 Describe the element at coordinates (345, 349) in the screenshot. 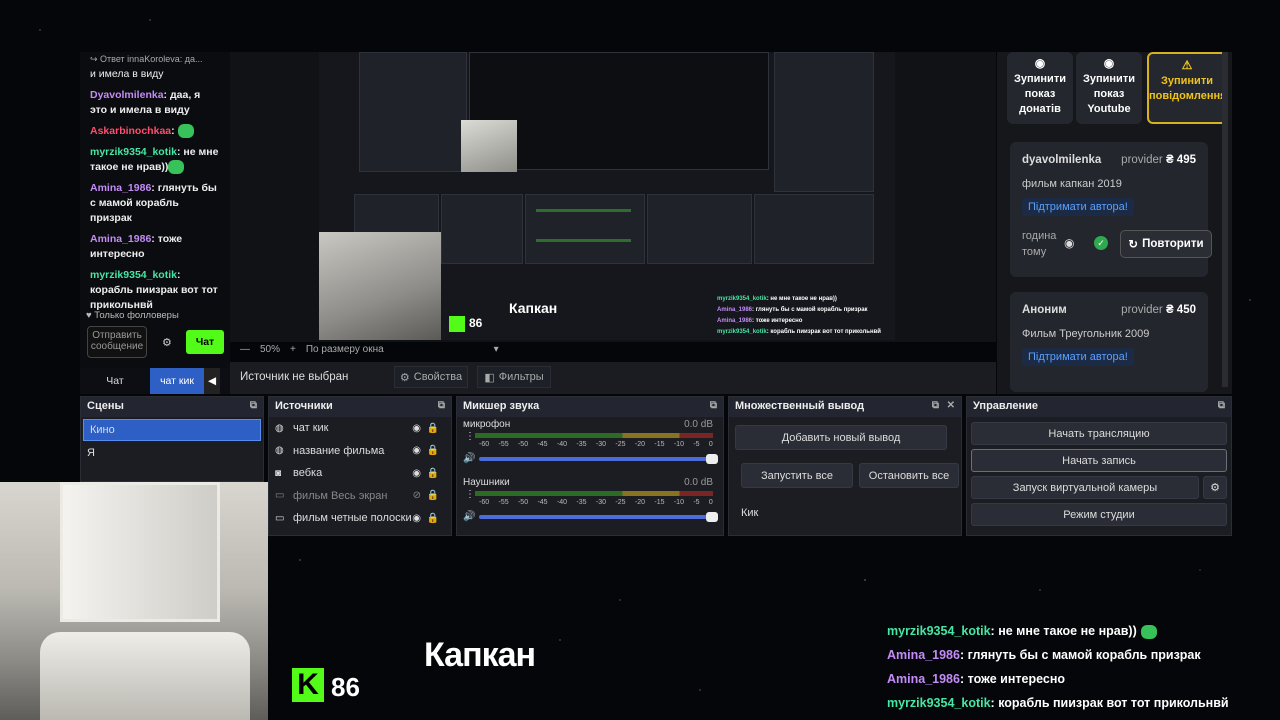

I see `zoom-mode-select: По размеру окна` at that location.